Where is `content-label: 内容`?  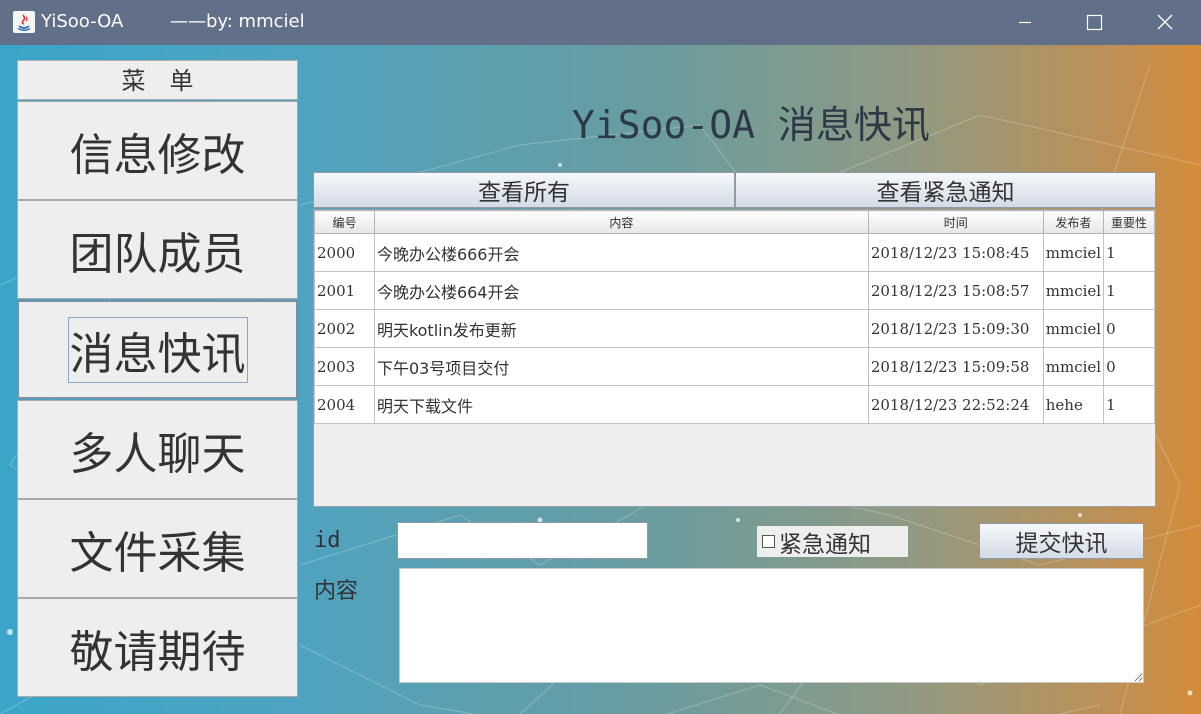 content-label: 内容 is located at coordinates (336, 591).